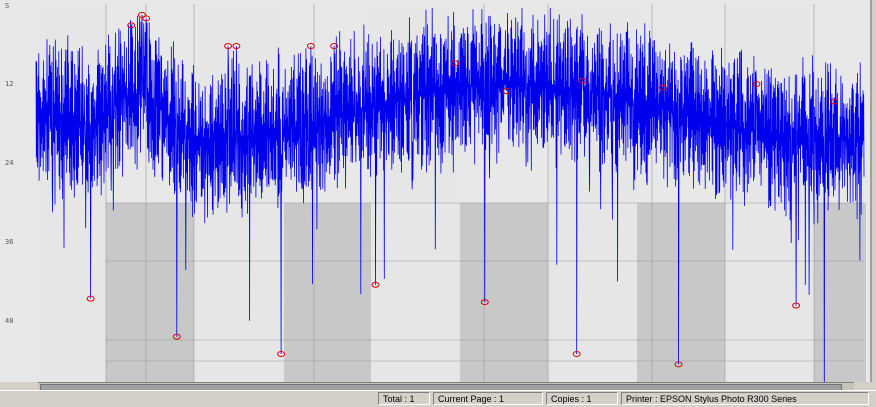 This screenshot has width=876, height=407. I want to click on y-tick-label: 36, so click(9, 242).